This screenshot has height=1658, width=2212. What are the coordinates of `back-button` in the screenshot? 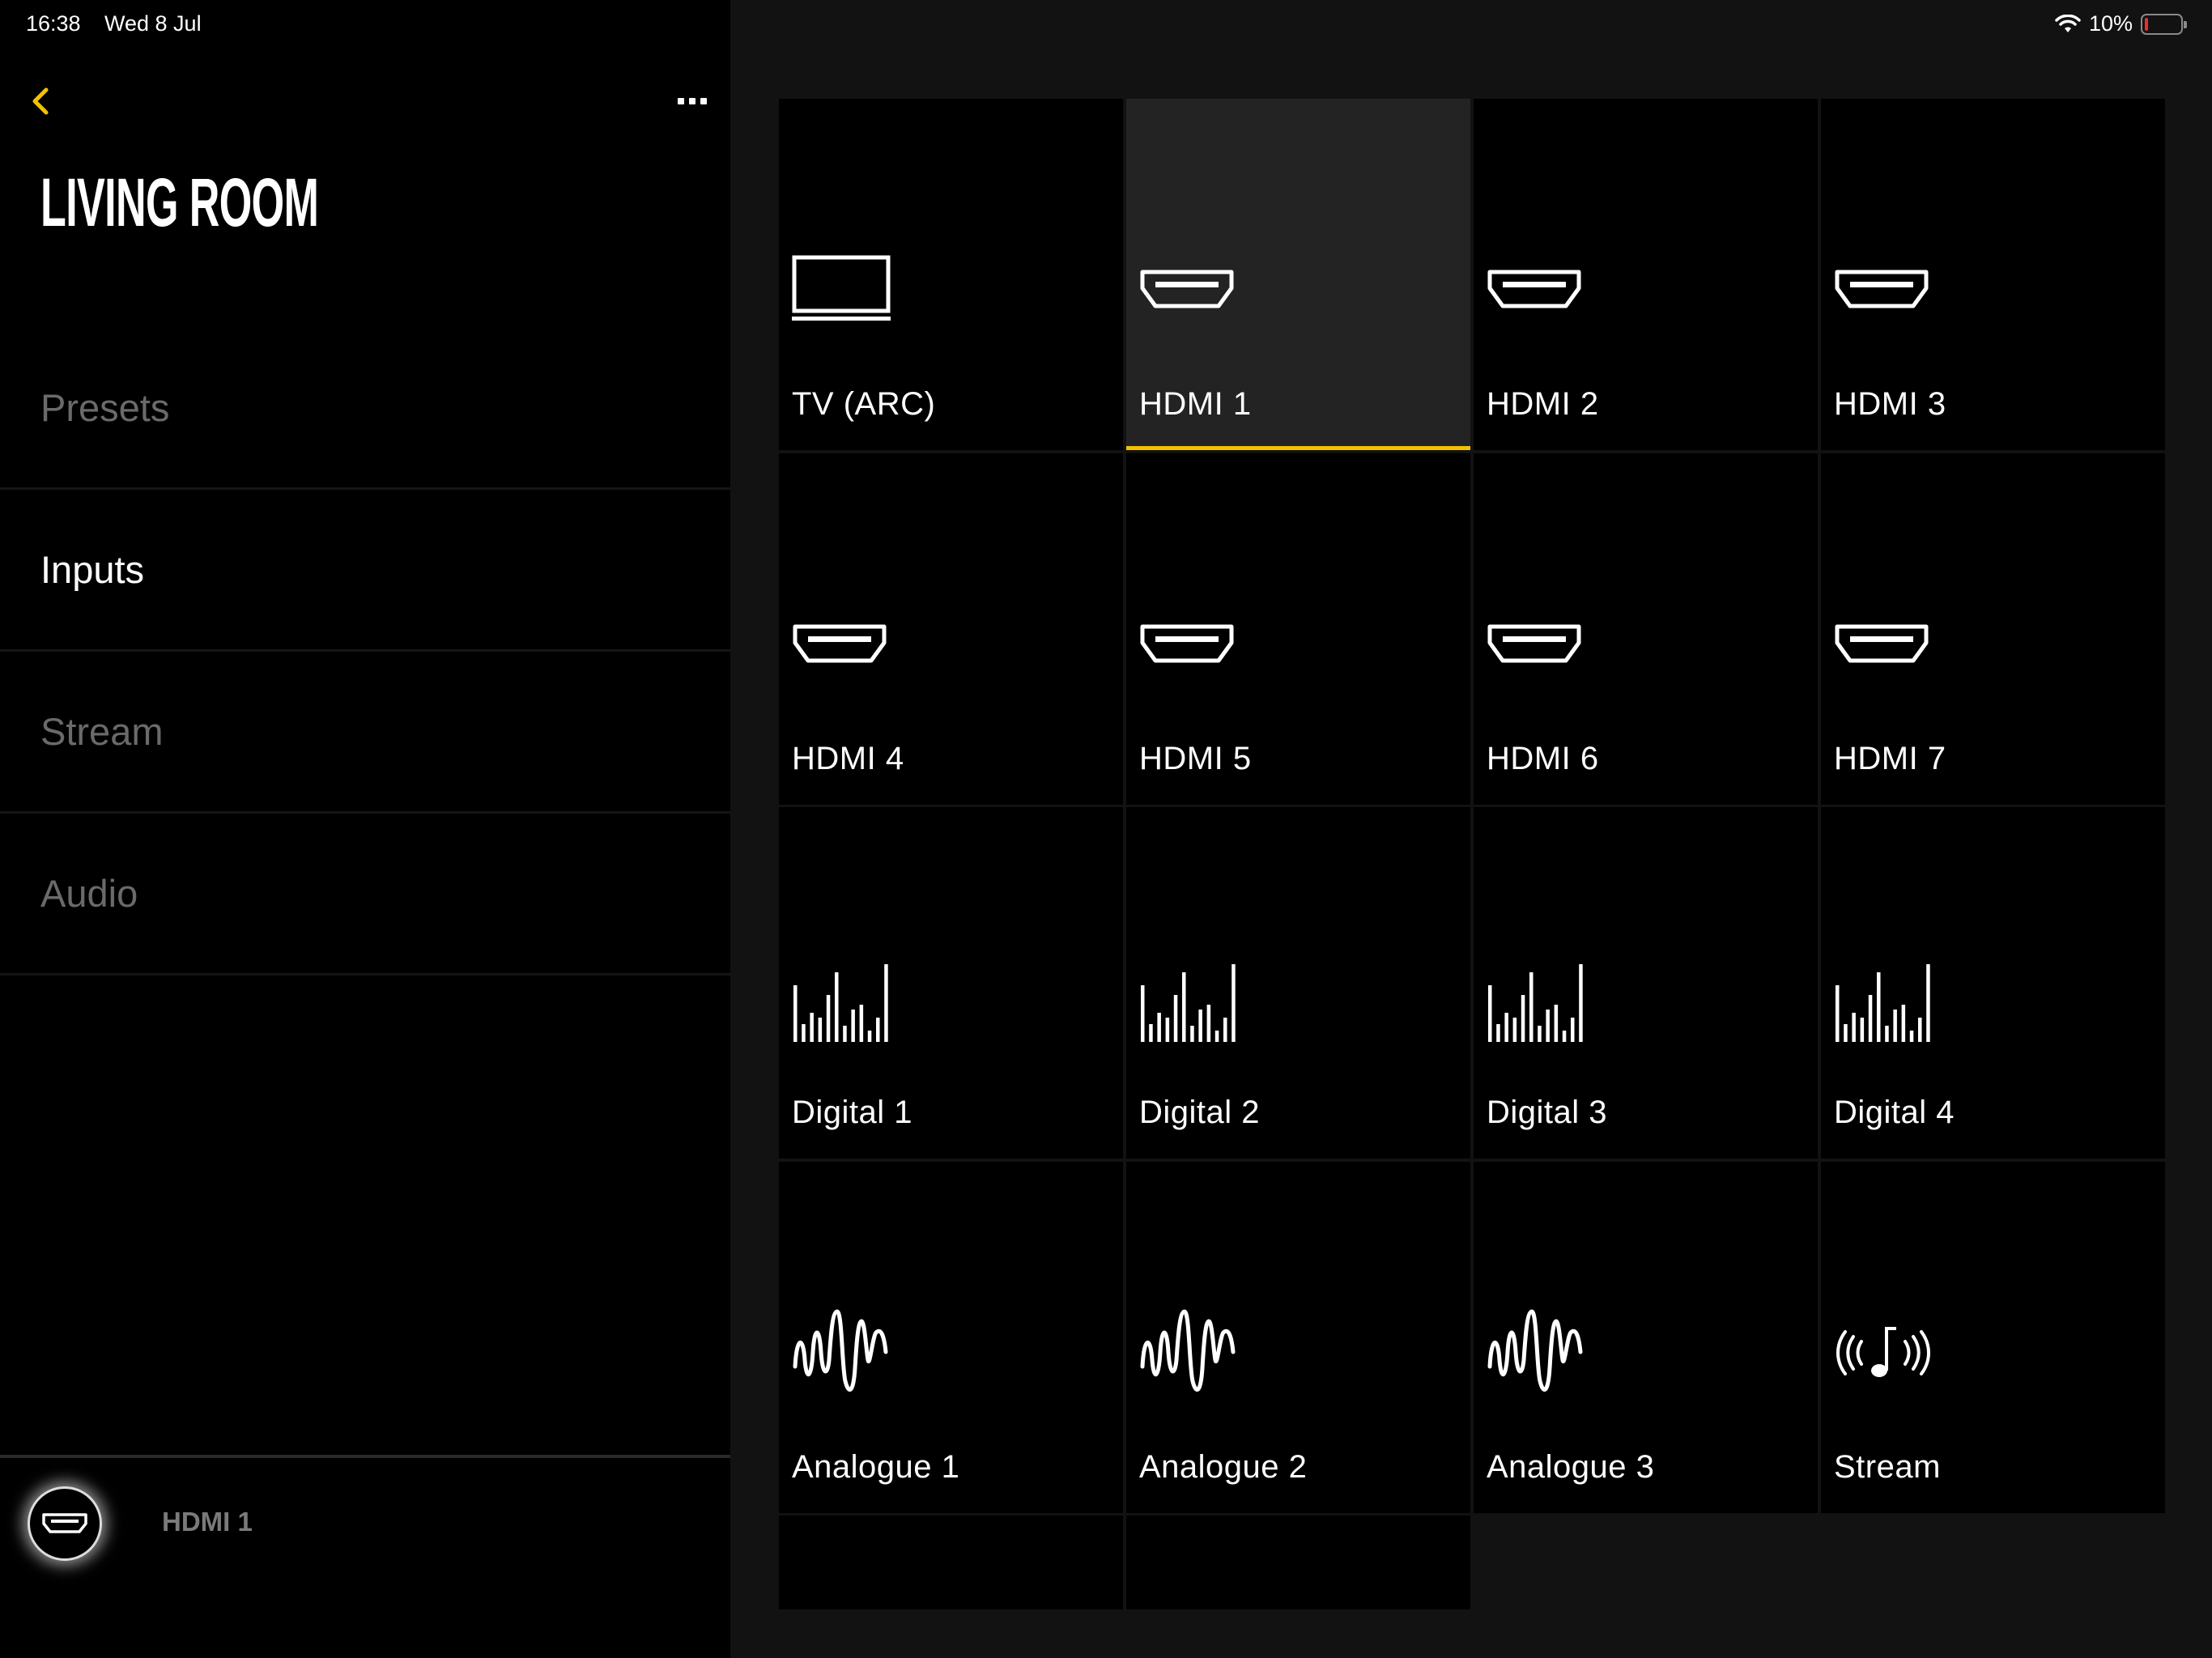 It's located at (41, 101).